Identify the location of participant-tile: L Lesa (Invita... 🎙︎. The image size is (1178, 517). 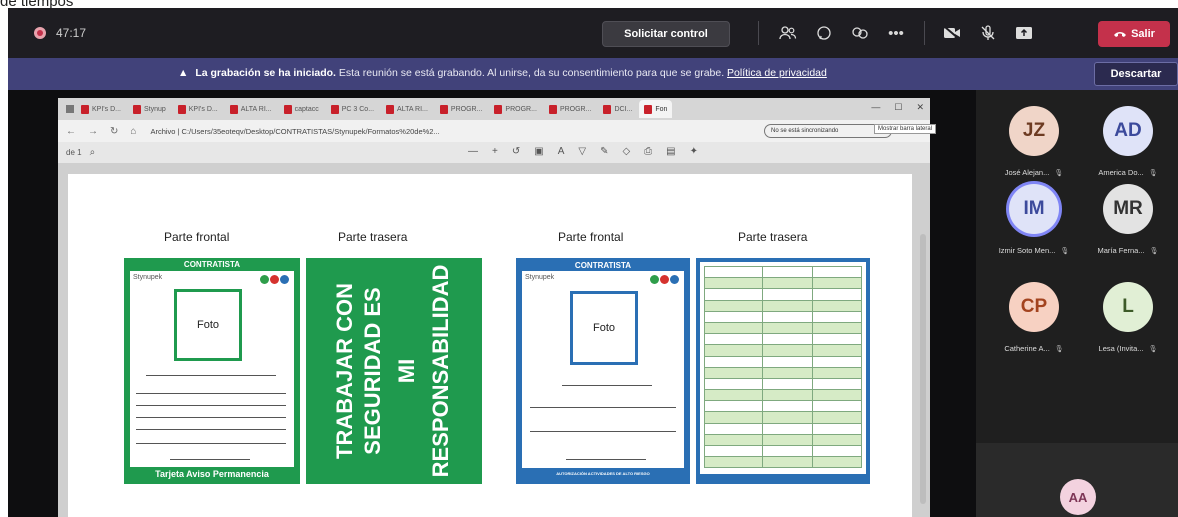
(1128, 317).